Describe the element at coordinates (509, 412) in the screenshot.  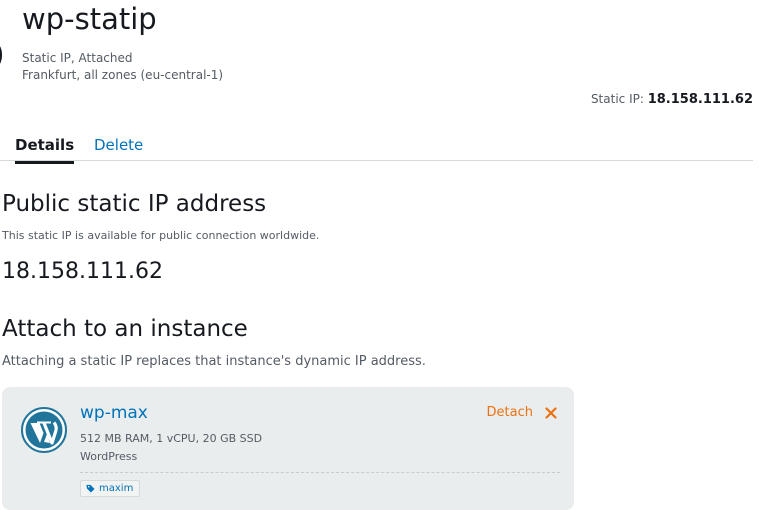
I see `detach-label: Detach` at that location.